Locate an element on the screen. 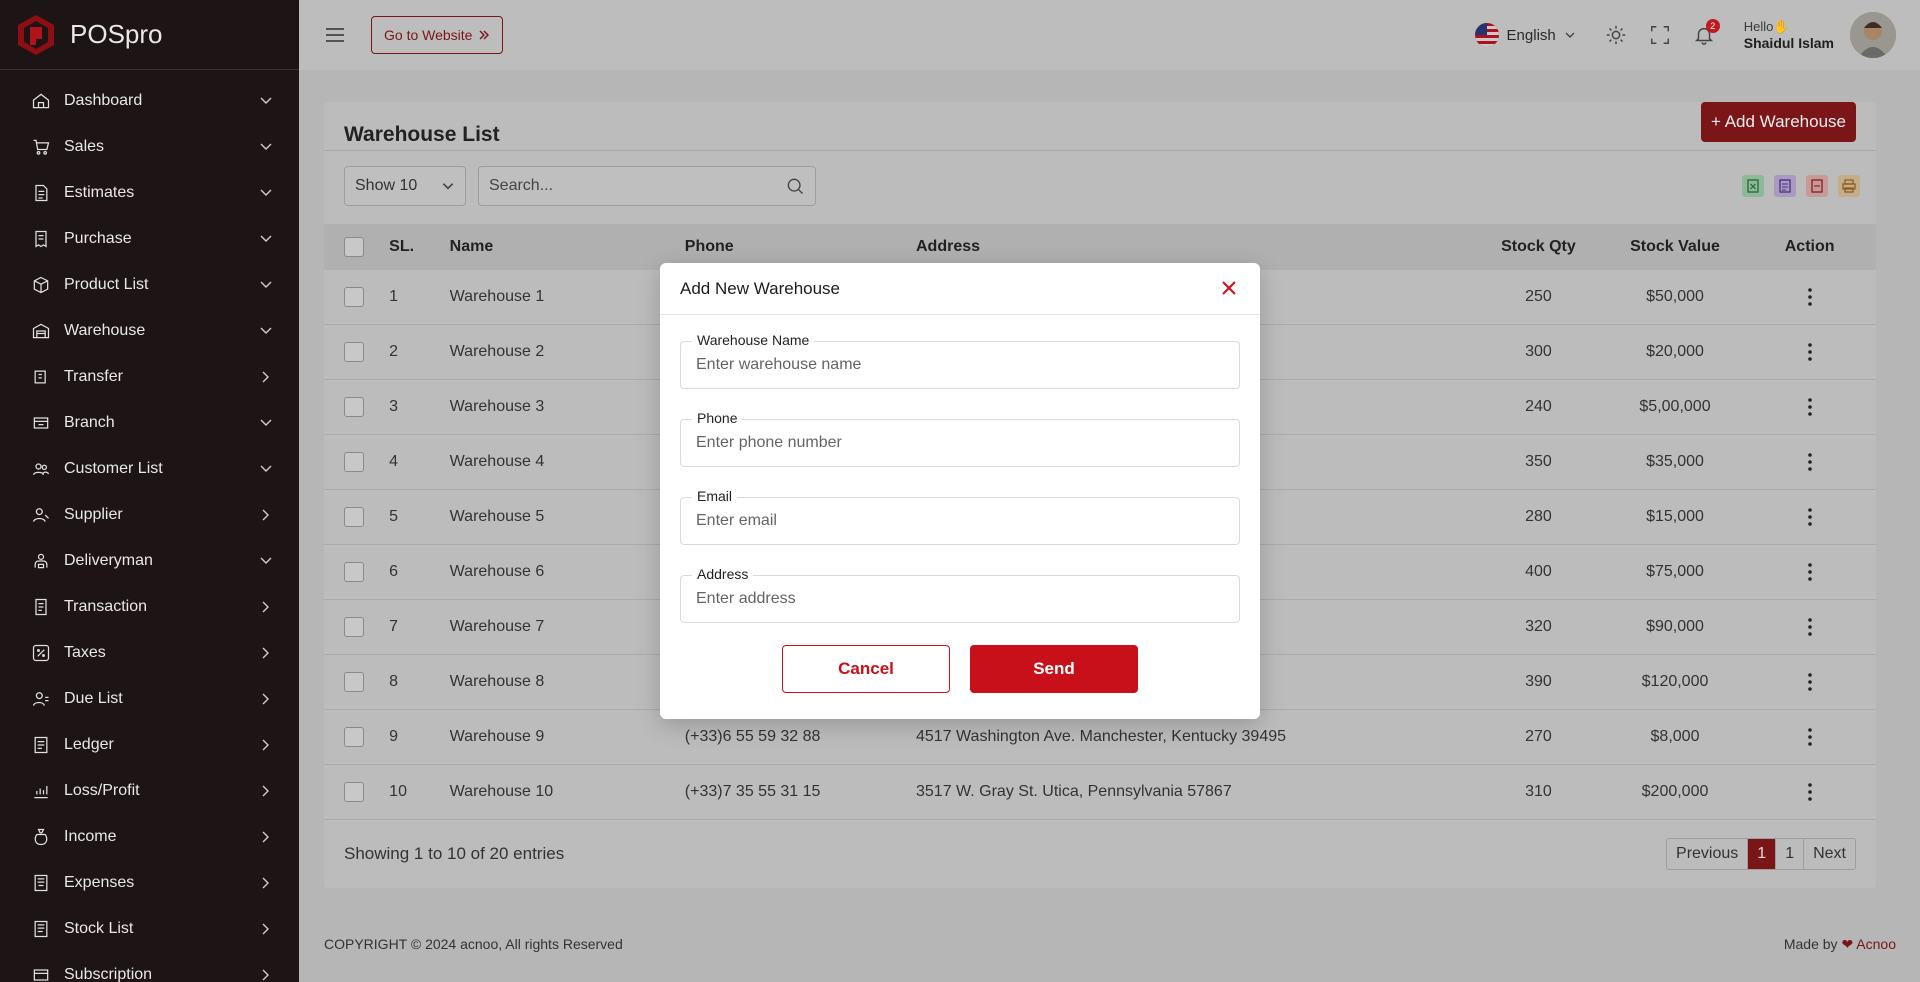  fullscreen-icon is located at coordinates (1659, 35).